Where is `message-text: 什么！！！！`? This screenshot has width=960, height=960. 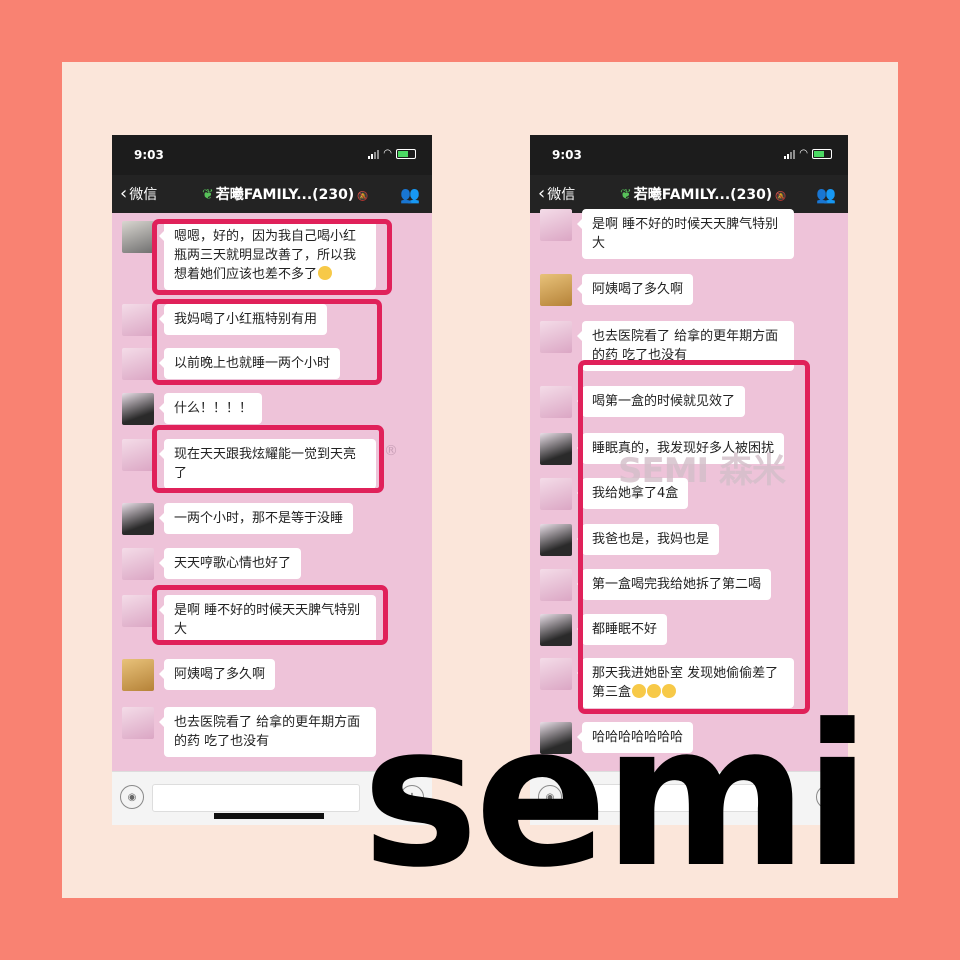
message-text: 什么！！！！ is located at coordinates (213, 408).